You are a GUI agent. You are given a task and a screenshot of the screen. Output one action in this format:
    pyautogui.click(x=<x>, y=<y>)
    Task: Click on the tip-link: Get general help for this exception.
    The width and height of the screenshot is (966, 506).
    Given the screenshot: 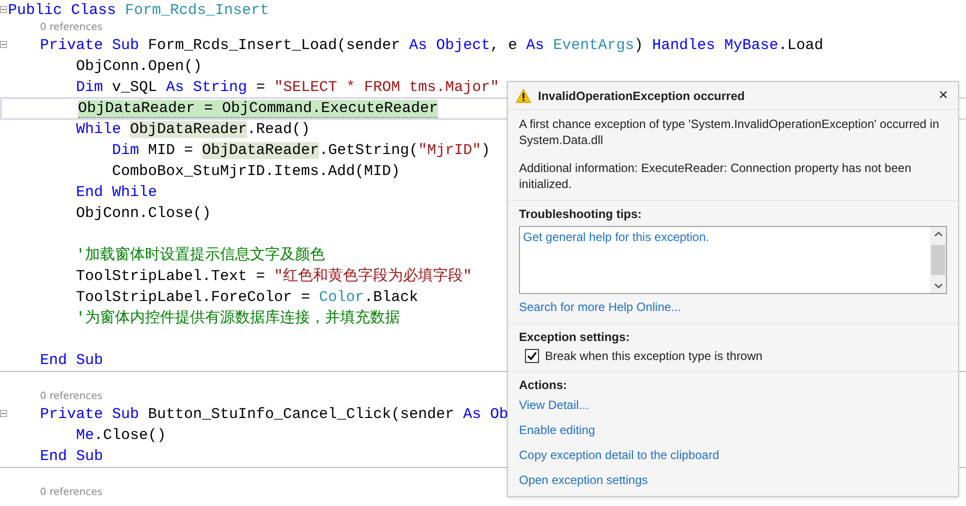 What is the action you would take?
    pyautogui.click(x=725, y=237)
    